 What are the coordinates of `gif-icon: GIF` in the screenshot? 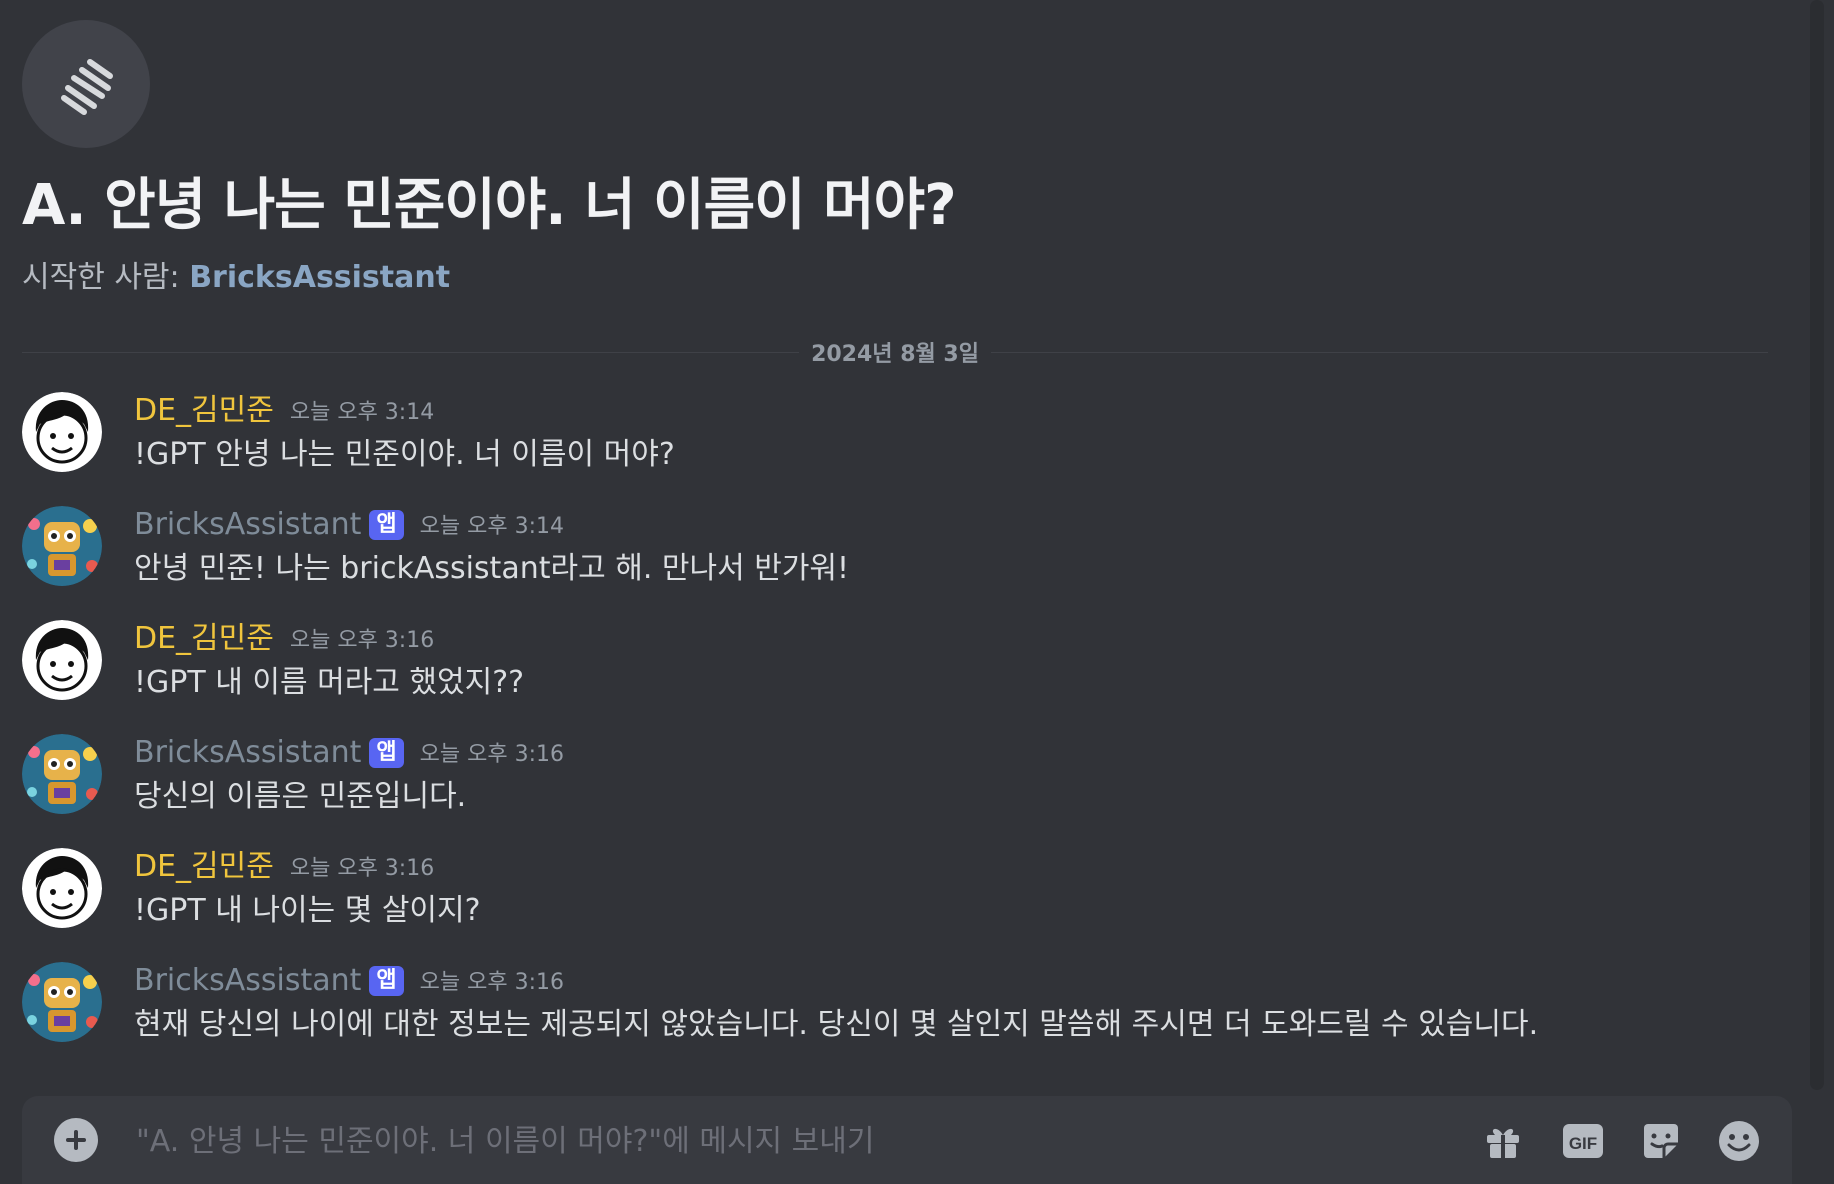 It's located at (1583, 1141).